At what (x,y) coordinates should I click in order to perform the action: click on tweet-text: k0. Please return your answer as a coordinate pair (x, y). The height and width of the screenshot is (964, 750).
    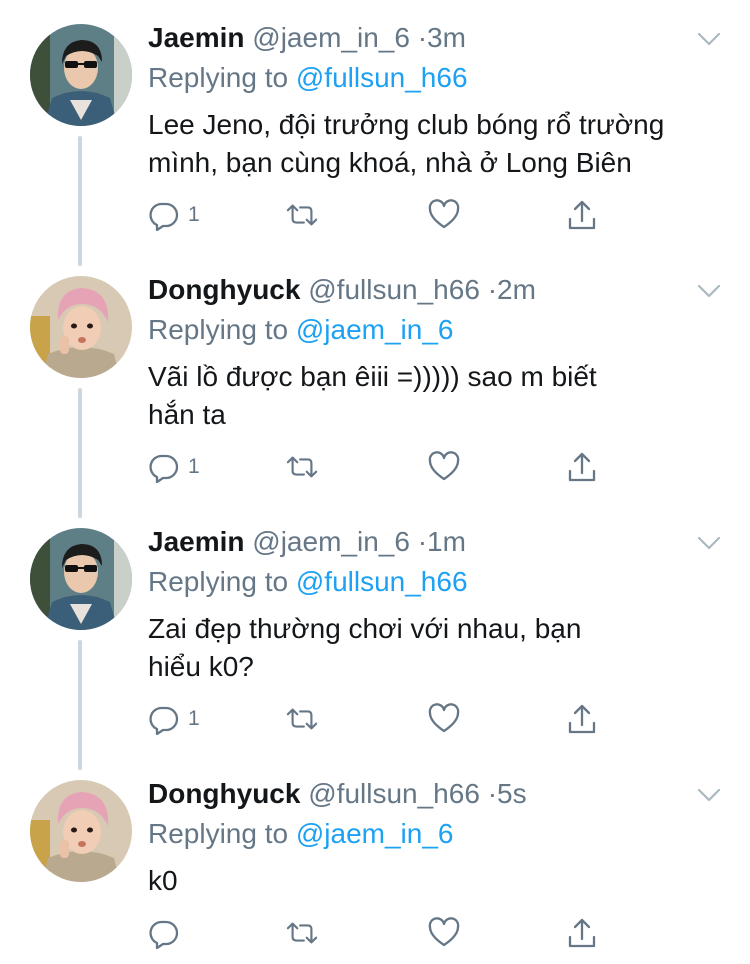
    Looking at the image, I should click on (163, 880).